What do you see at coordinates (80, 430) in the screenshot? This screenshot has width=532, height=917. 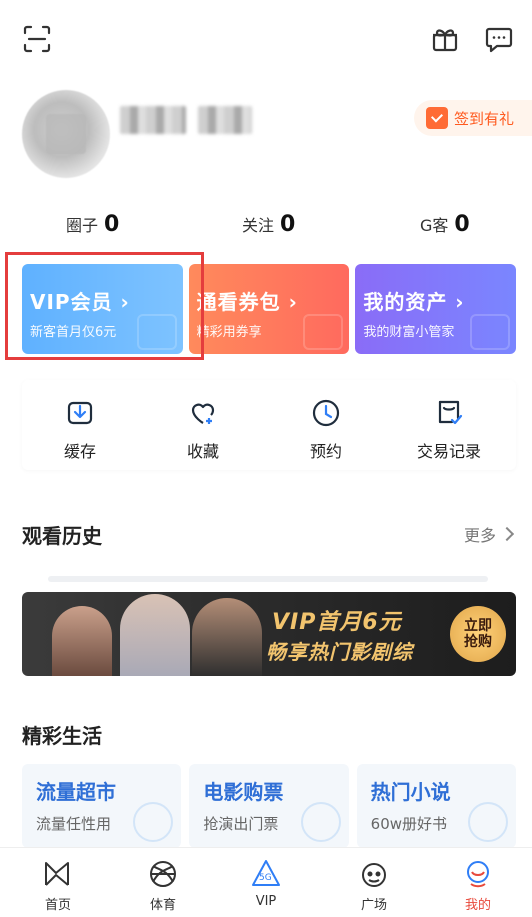 I see `cache-button: 缓存` at bounding box center [80, 430].